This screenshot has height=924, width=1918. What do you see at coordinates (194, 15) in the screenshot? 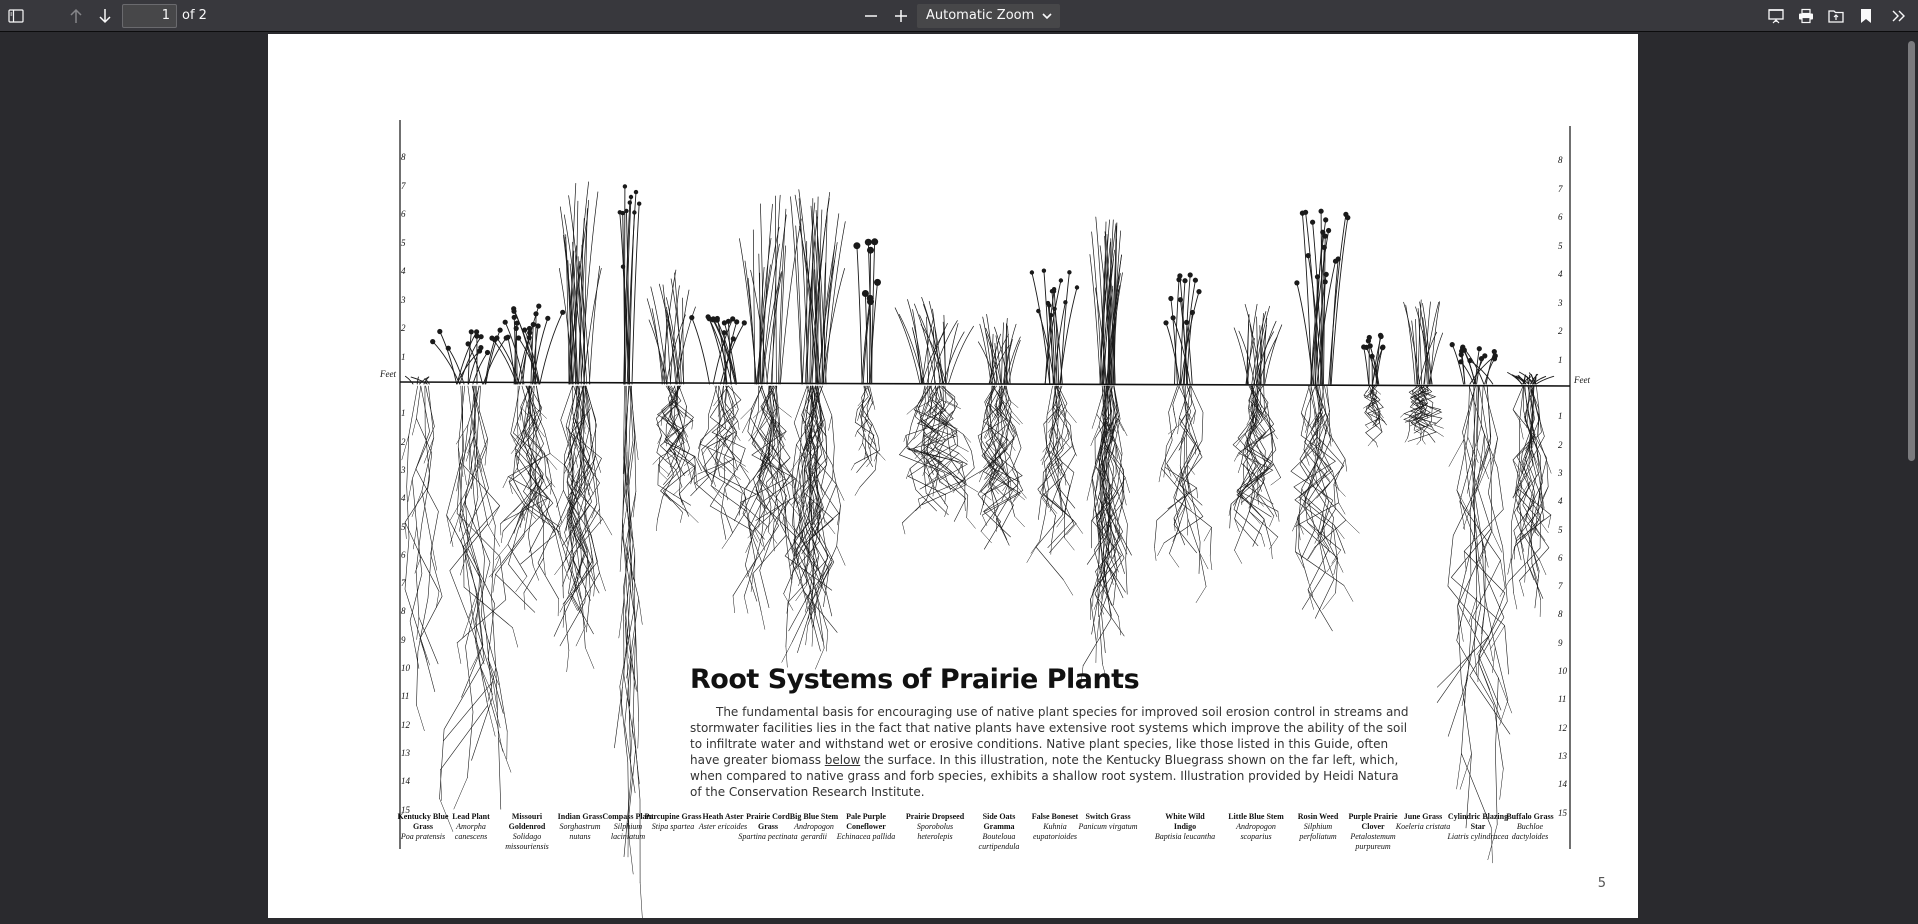
I see `page-count-label: of 2` at bounding box center [194, 15].